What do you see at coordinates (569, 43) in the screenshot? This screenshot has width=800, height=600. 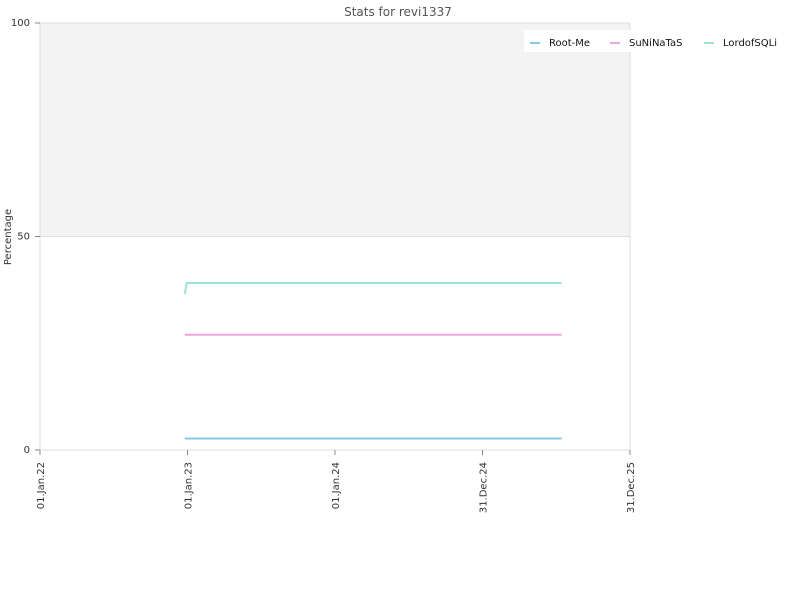 I see `legend-label: Root-Me` at bounding box center [569, 43].